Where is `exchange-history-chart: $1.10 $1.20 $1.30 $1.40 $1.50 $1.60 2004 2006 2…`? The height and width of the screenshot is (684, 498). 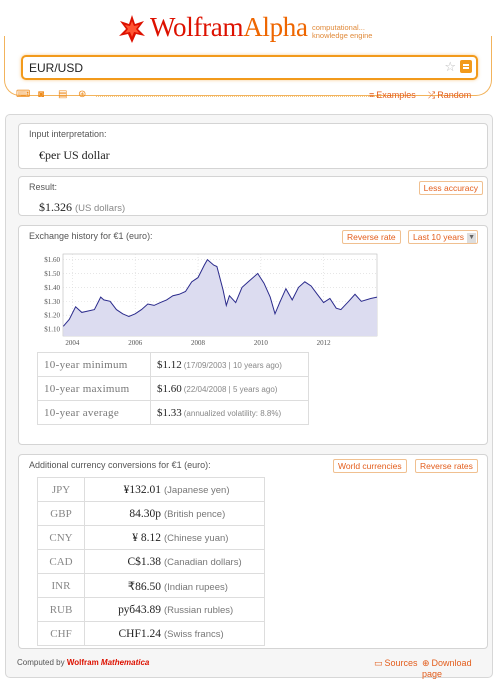 exchange-history-chart: $1.10 $1.20 $1.30 $1.40 $1.50 $1.60 2004 2006 2… is located at coordinates (211, 300).